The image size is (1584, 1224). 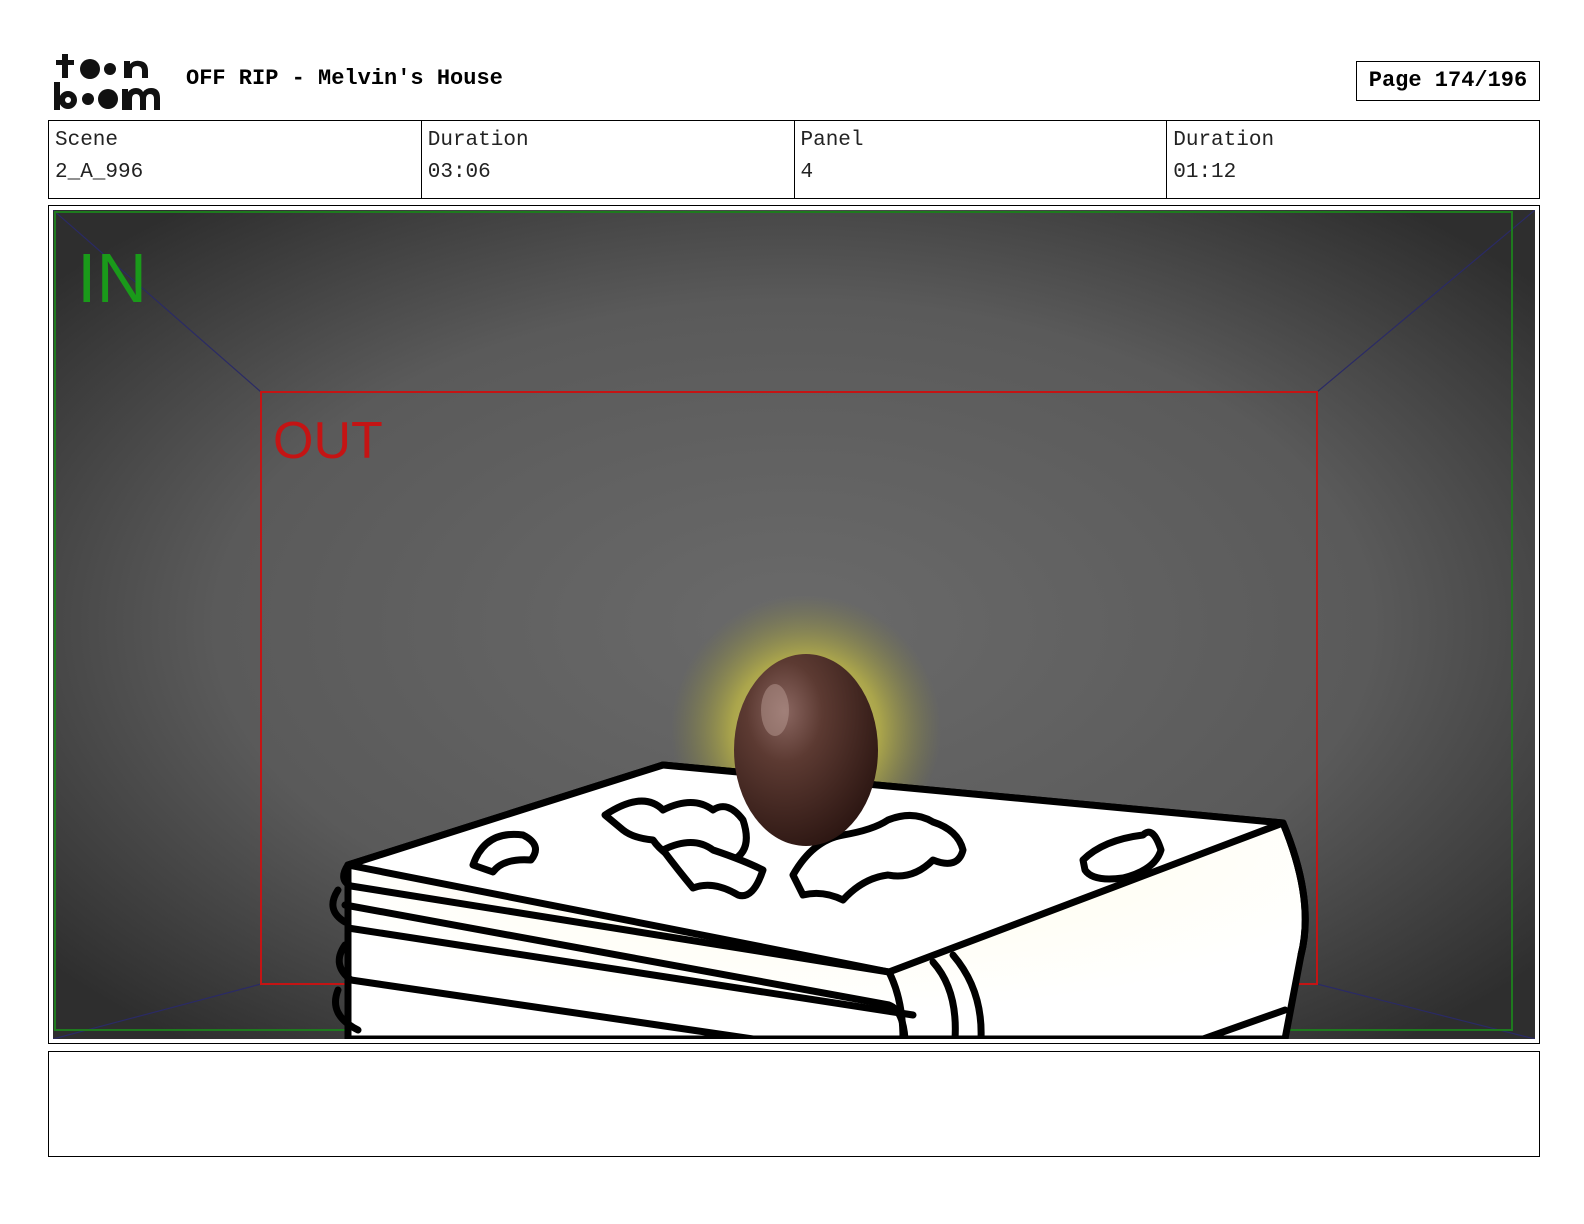 What do you see at coordinates (108, 81) in the screenshot?
I see `toon-boom-logo` at bounding box center [108, 81].